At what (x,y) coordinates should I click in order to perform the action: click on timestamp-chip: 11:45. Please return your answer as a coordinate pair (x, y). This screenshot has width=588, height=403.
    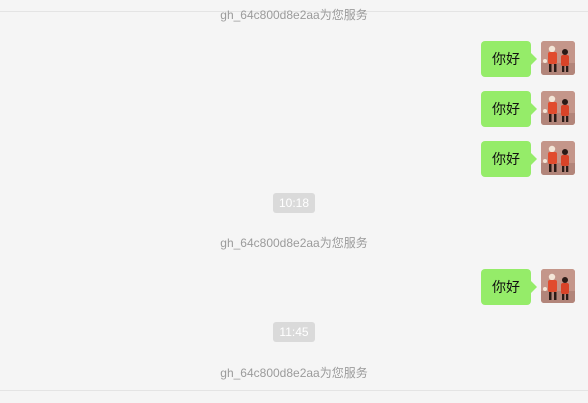
    Looking at the image, I should click on (294, 332).